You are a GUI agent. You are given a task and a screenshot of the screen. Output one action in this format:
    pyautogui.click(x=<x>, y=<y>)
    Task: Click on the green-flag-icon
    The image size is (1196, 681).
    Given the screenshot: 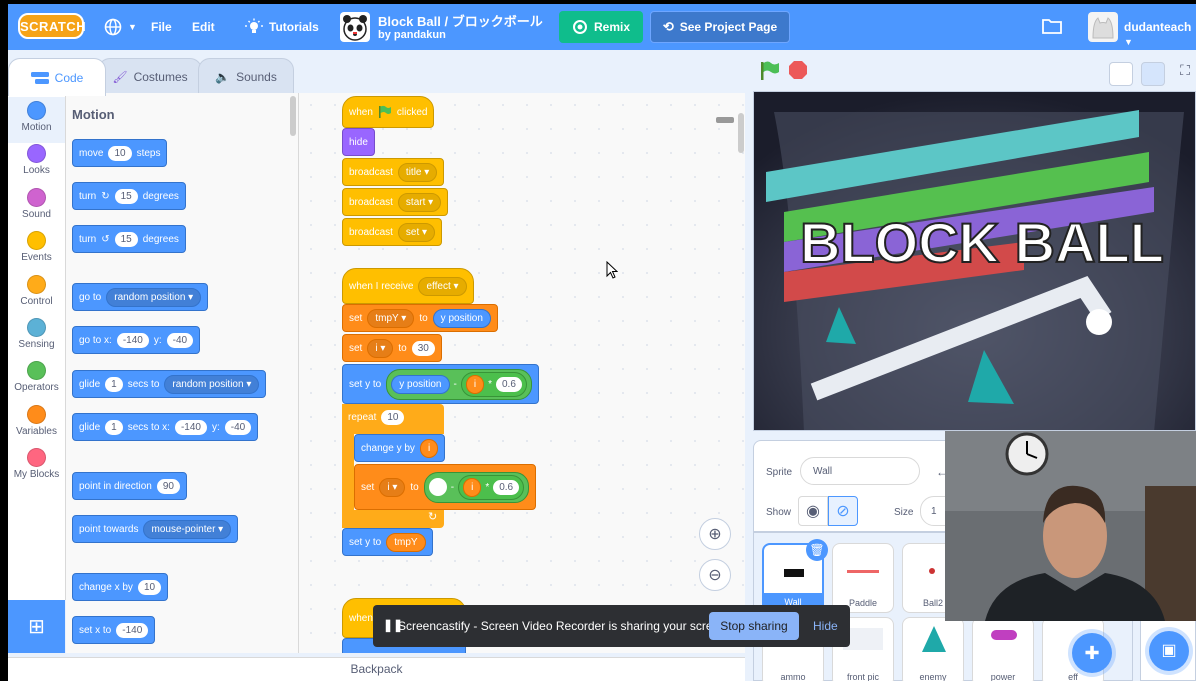 What is the action you would take?
    pyautogui.click(x=769, y=71)
    